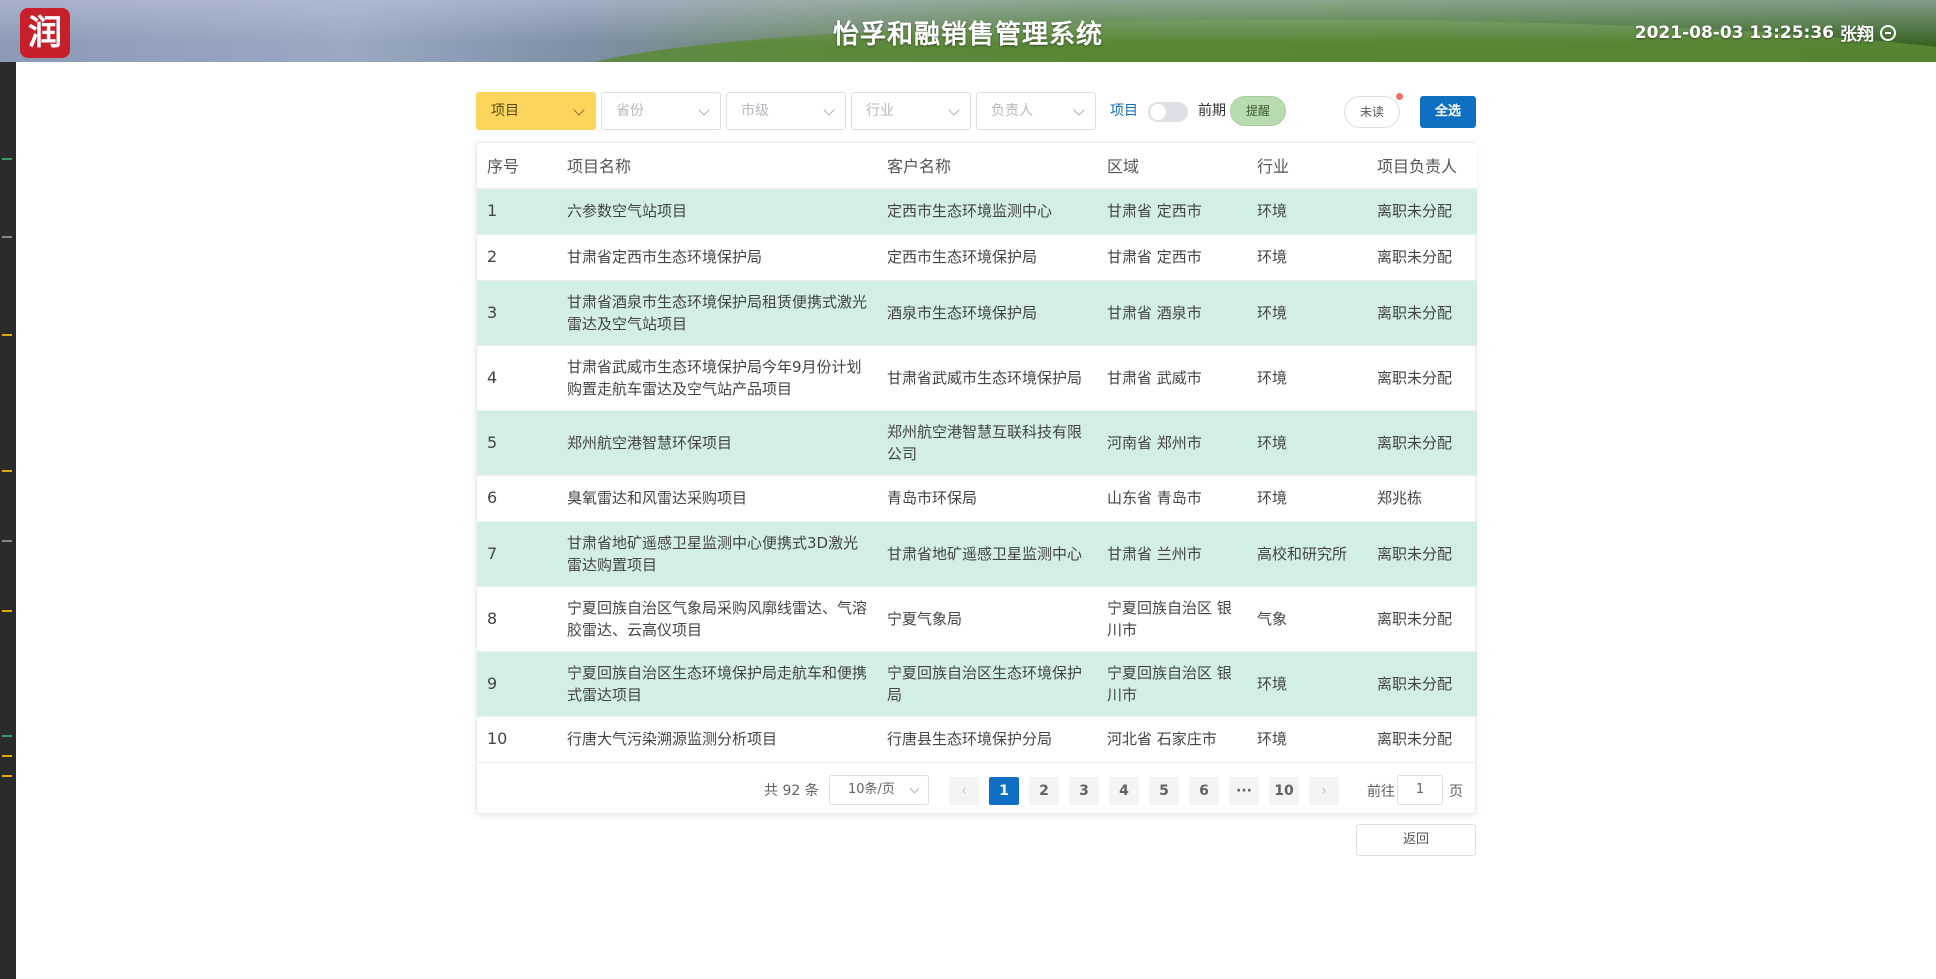  What do you see at coordinates (1172, 166) in the screenshot?
I see `column-header: 区域` at bounding box center [1172, 166].